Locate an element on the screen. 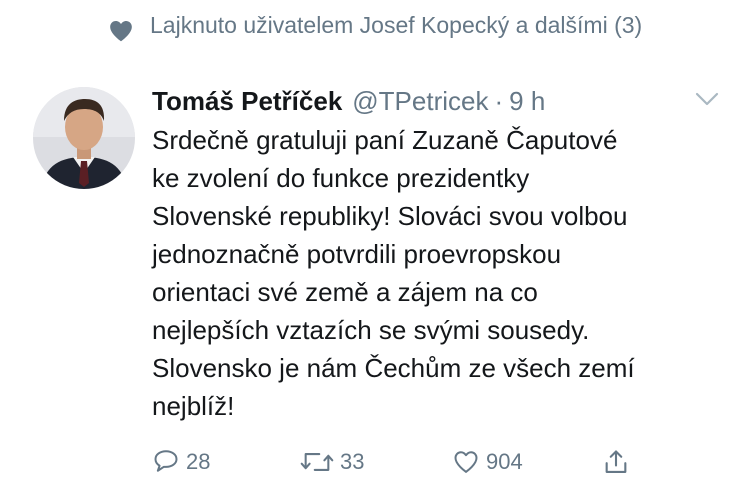  reply-button: 28 is located at coordinates (181, 462).